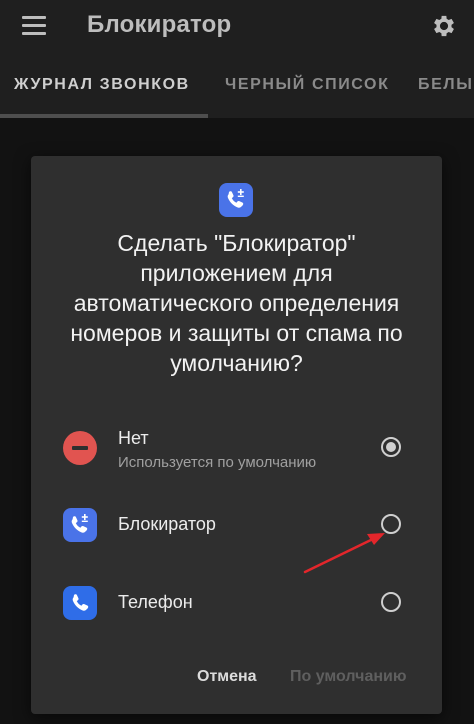  Describe the element at coordinates (34, 26) in the screenshot. I see `hamburger-menu-icon` at that location.